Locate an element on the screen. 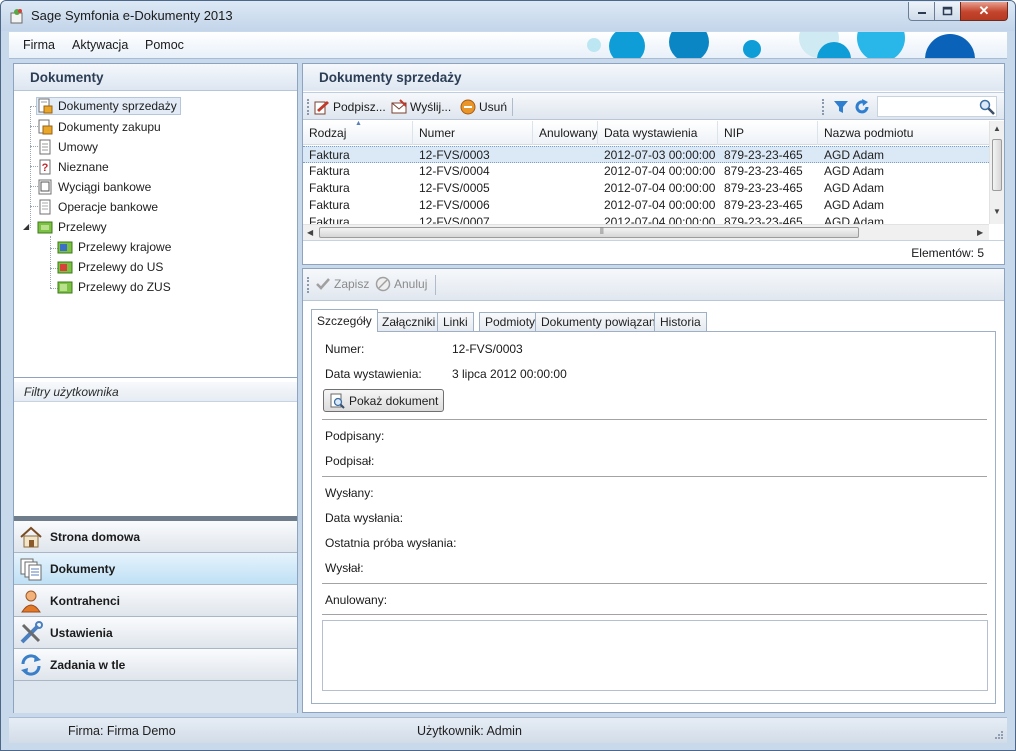 The image size is (1016, 751). cancel-icon is located at coordinates (383, 284).